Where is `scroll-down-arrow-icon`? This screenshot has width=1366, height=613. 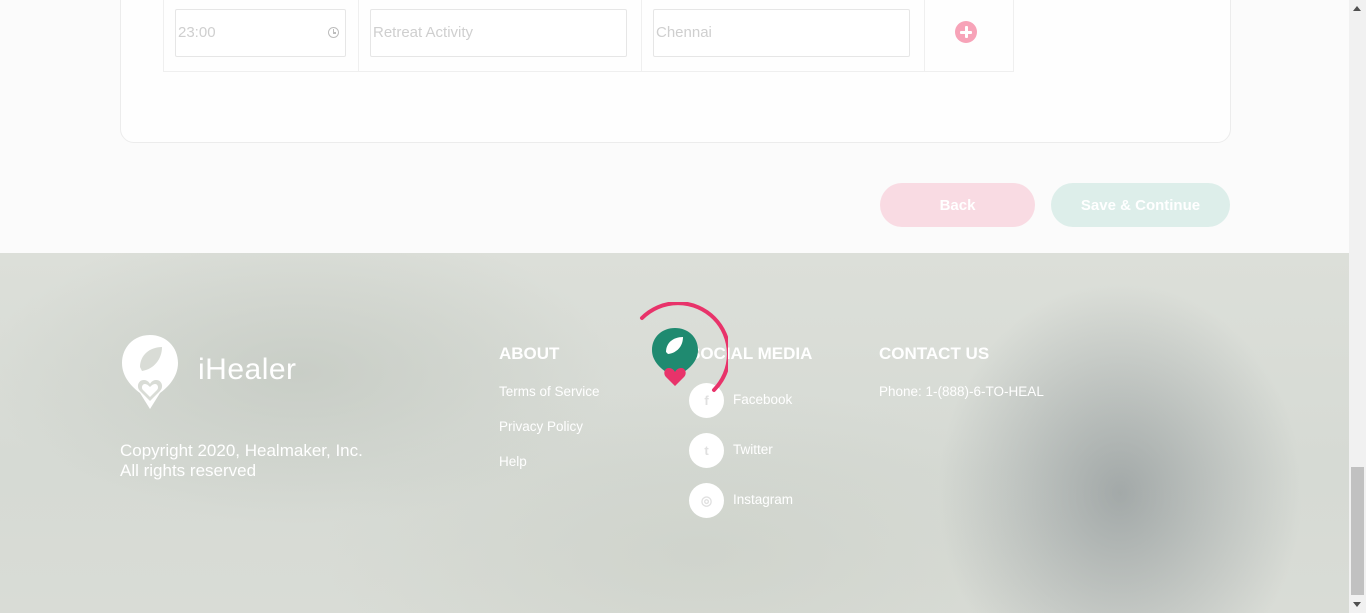
scroll-down-arrow-icon is located at coordinates (1357, 604).